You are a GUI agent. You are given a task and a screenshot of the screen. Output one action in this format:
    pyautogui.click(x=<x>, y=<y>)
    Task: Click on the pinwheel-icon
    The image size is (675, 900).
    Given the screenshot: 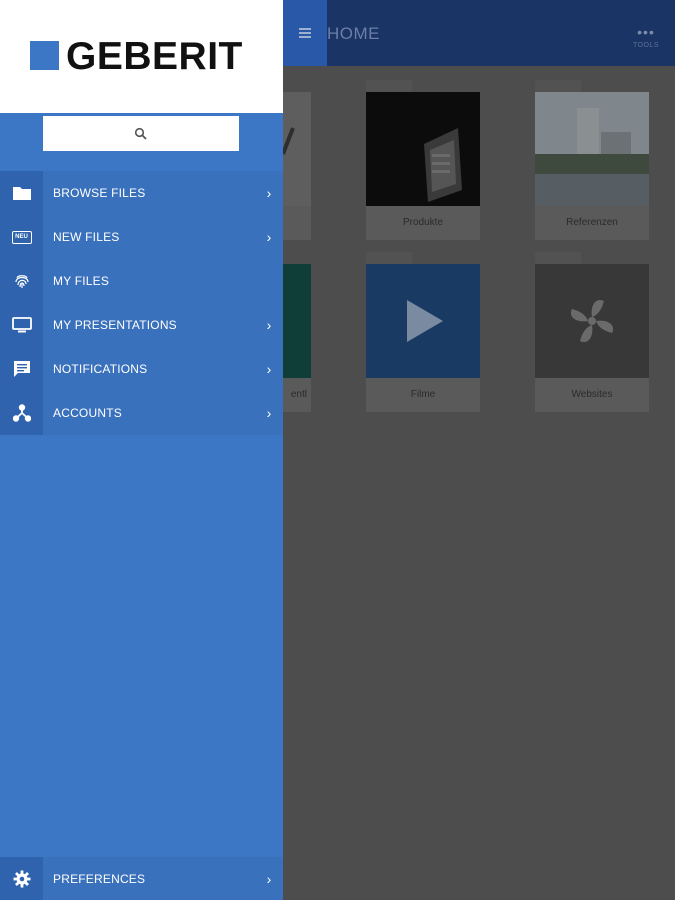 What is the action you would take?
    pyautogui.click(x=592, y=321)
    